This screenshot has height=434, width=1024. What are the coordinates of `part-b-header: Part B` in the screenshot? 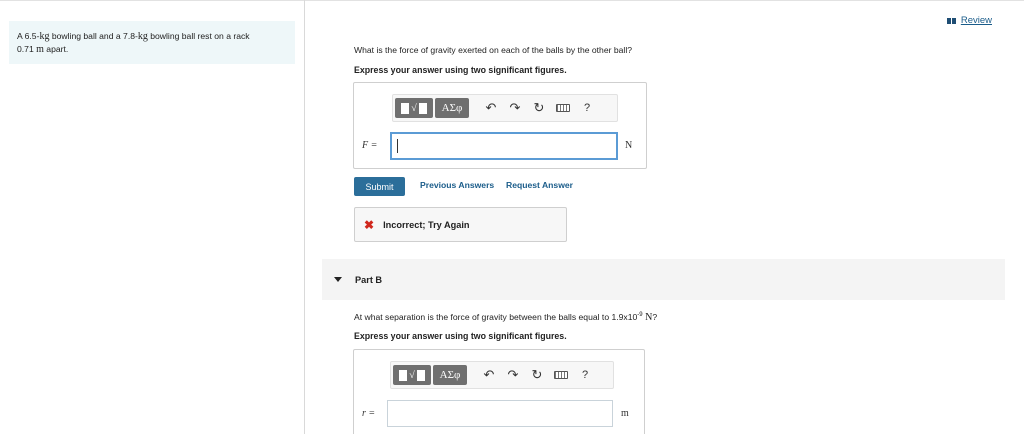 It's located at (663, 279).